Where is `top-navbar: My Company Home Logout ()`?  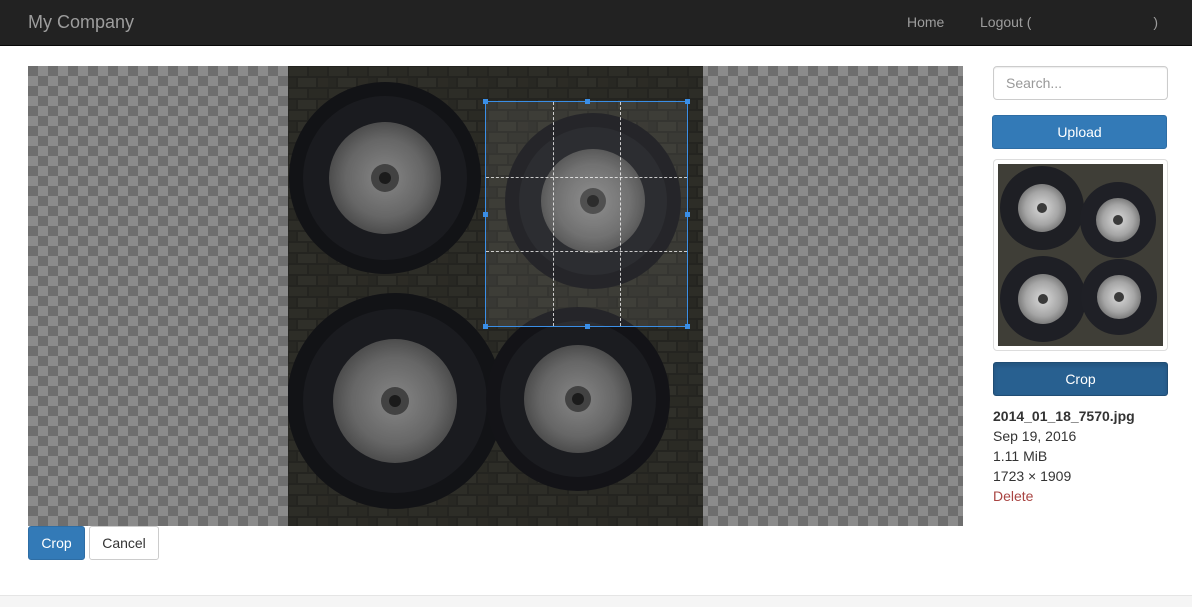
top-navbar: My Company Home Logout () is located at coordinates (596, 23).